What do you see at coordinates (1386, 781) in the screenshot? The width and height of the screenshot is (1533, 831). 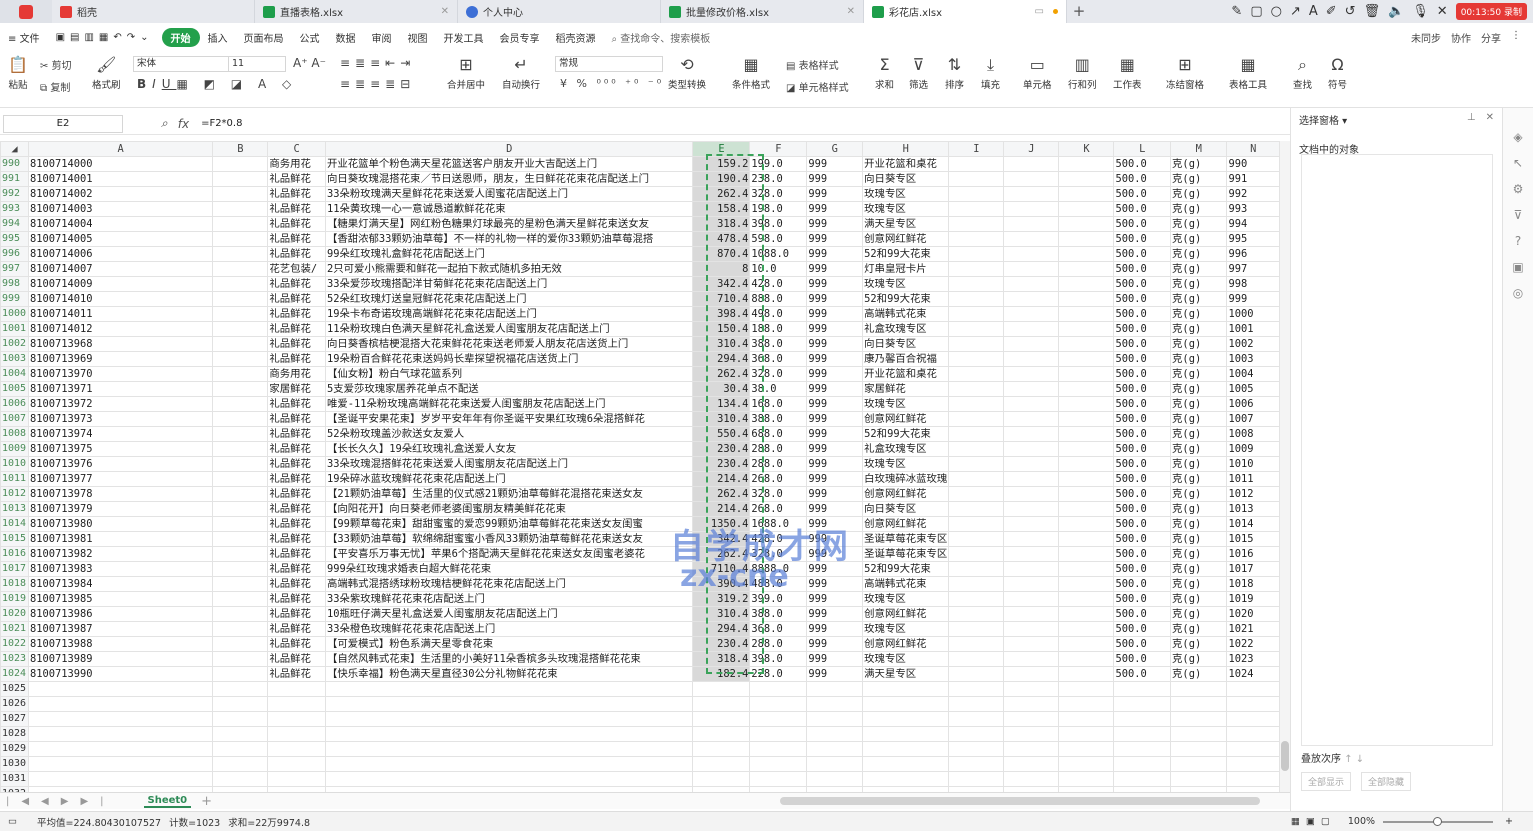 I see `hide-all-button: 全部隐藏` at bounding box center [1386, 781].